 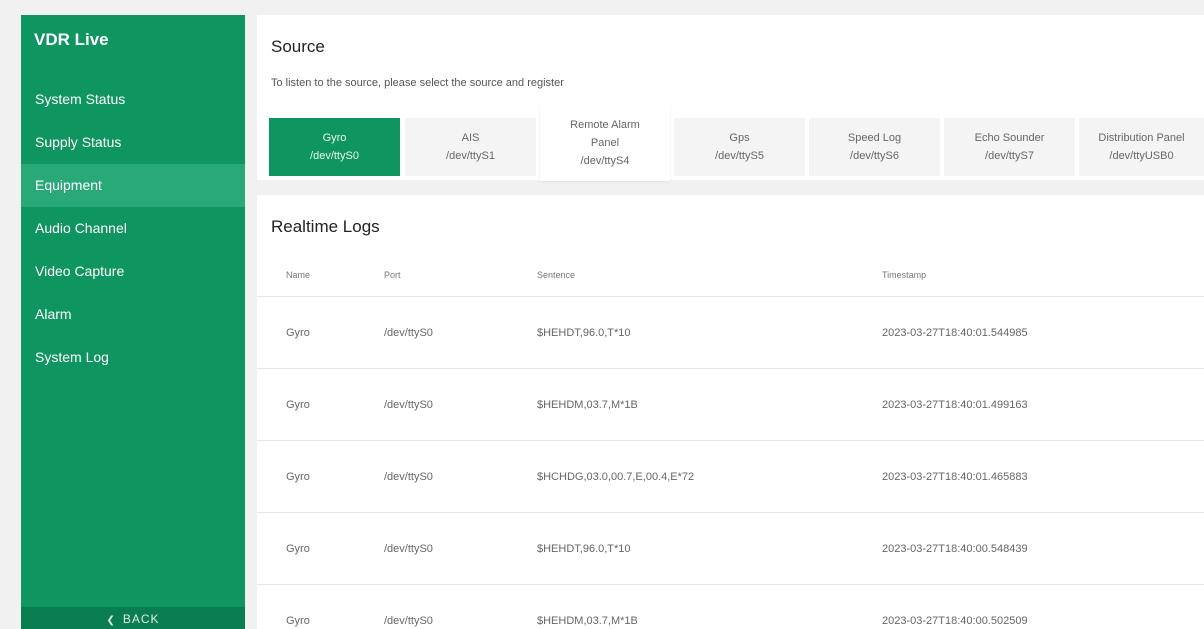 What do you see at coordinates (605, 134) in the screenshot?
I see `source-tab-name: Remote Alarm Panel` at bounding box center [605, 134].